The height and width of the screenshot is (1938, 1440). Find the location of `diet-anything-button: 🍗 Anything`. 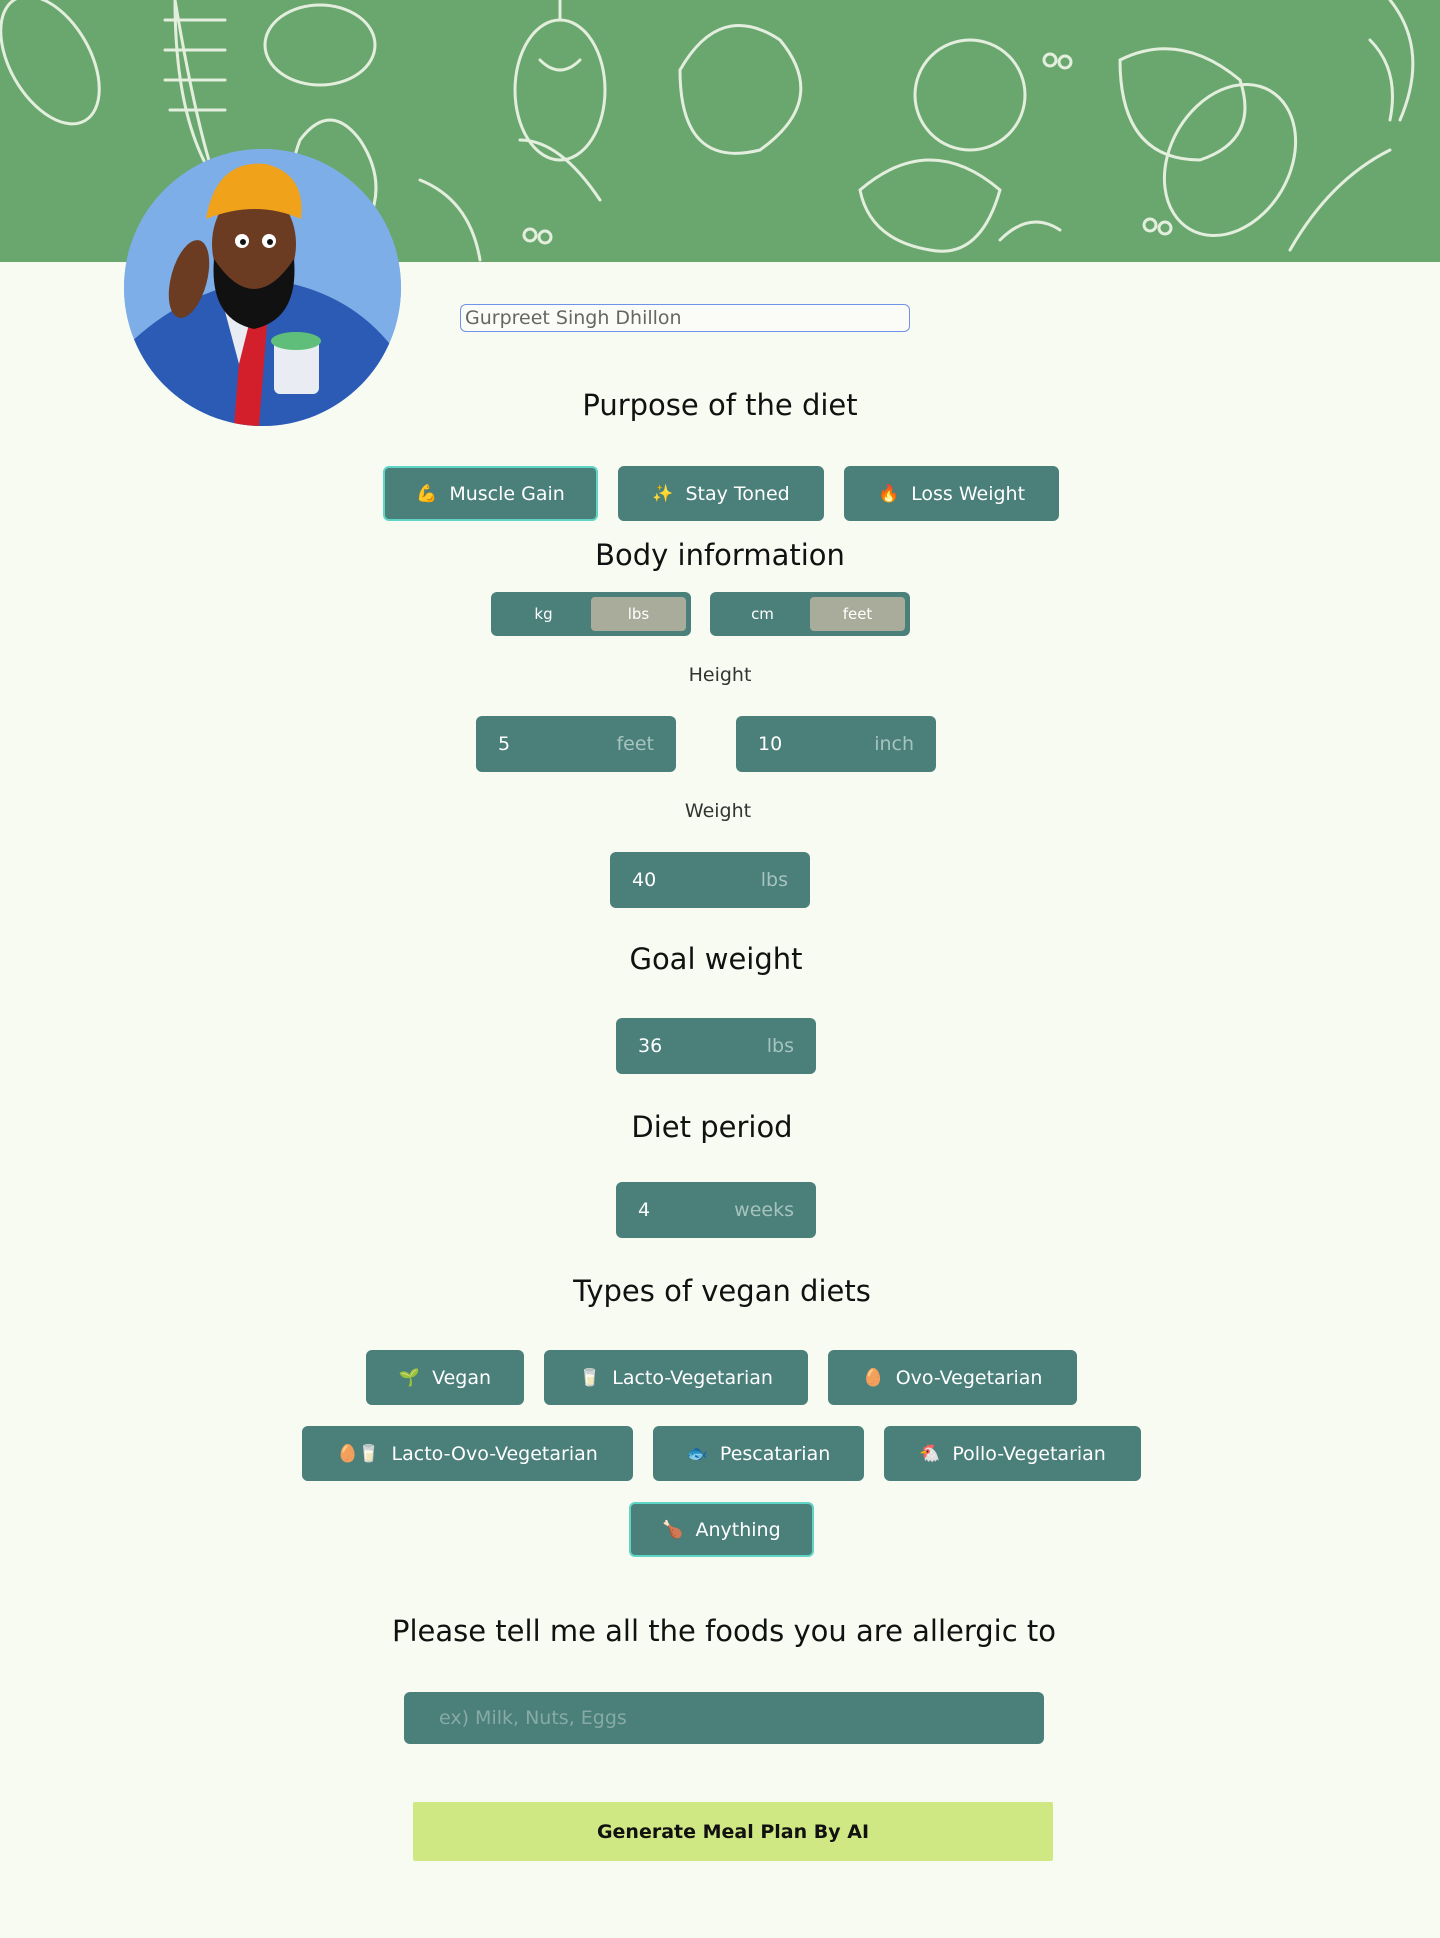

diet-anything-button: 🍗 Anything is located at coordinates (721, 1529).